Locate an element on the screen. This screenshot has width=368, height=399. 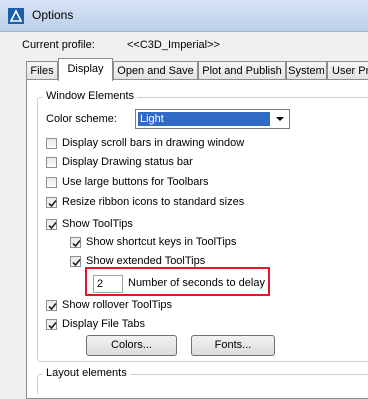
checkbox-label: Show ToolTips is located at coordinates (97, 224).